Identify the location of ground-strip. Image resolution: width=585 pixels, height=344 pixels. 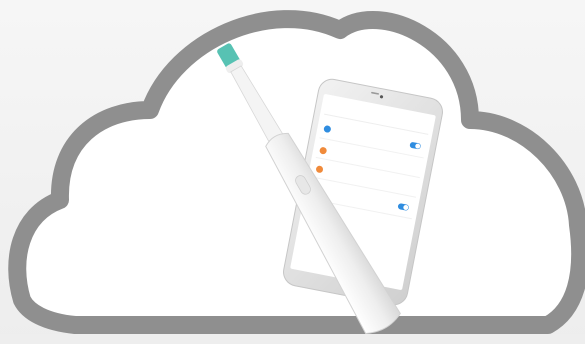
(292, 339).